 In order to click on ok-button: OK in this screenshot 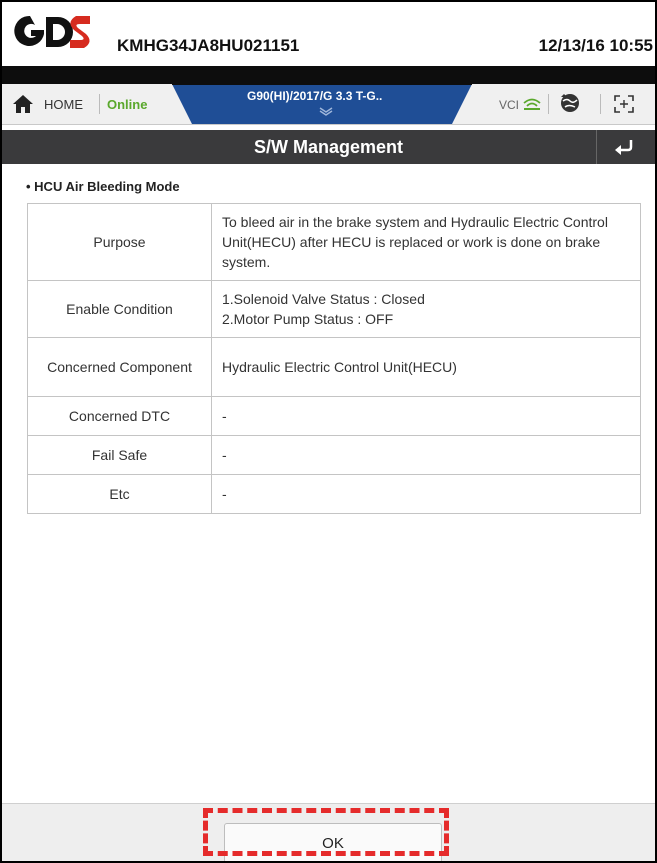, I will do `click(333, 842)`.